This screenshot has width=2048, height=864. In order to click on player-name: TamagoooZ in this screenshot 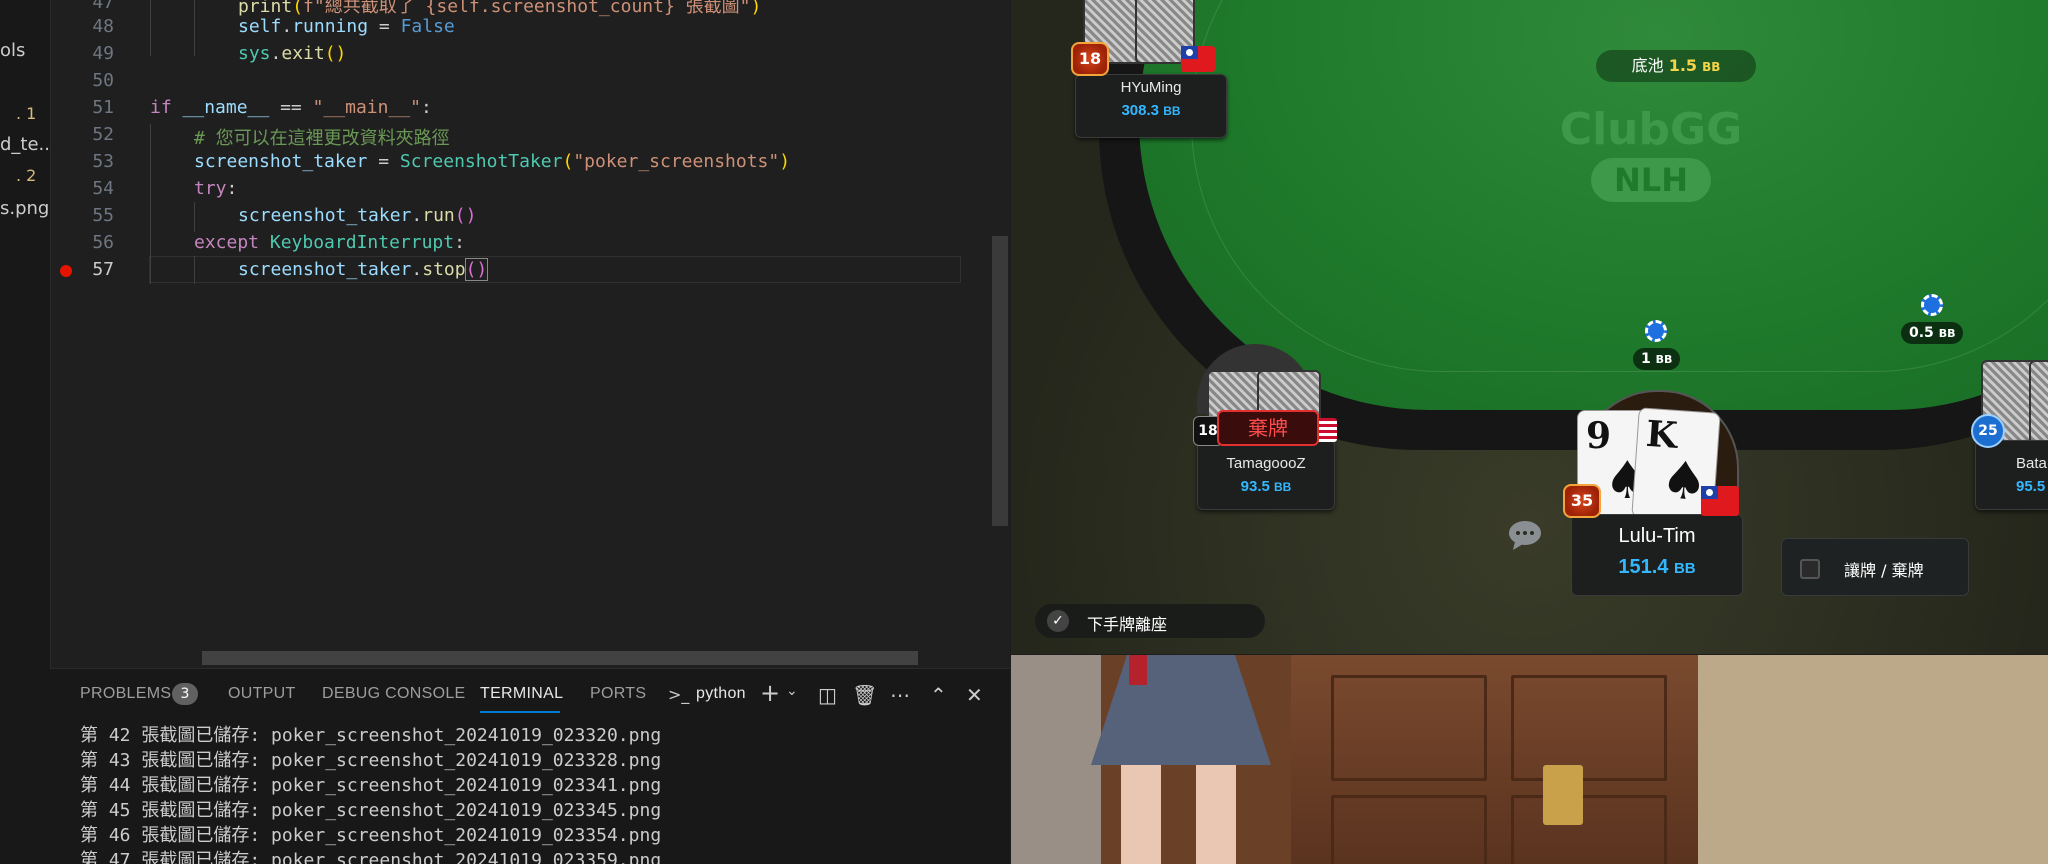, I will do `click(1266, 463)`.